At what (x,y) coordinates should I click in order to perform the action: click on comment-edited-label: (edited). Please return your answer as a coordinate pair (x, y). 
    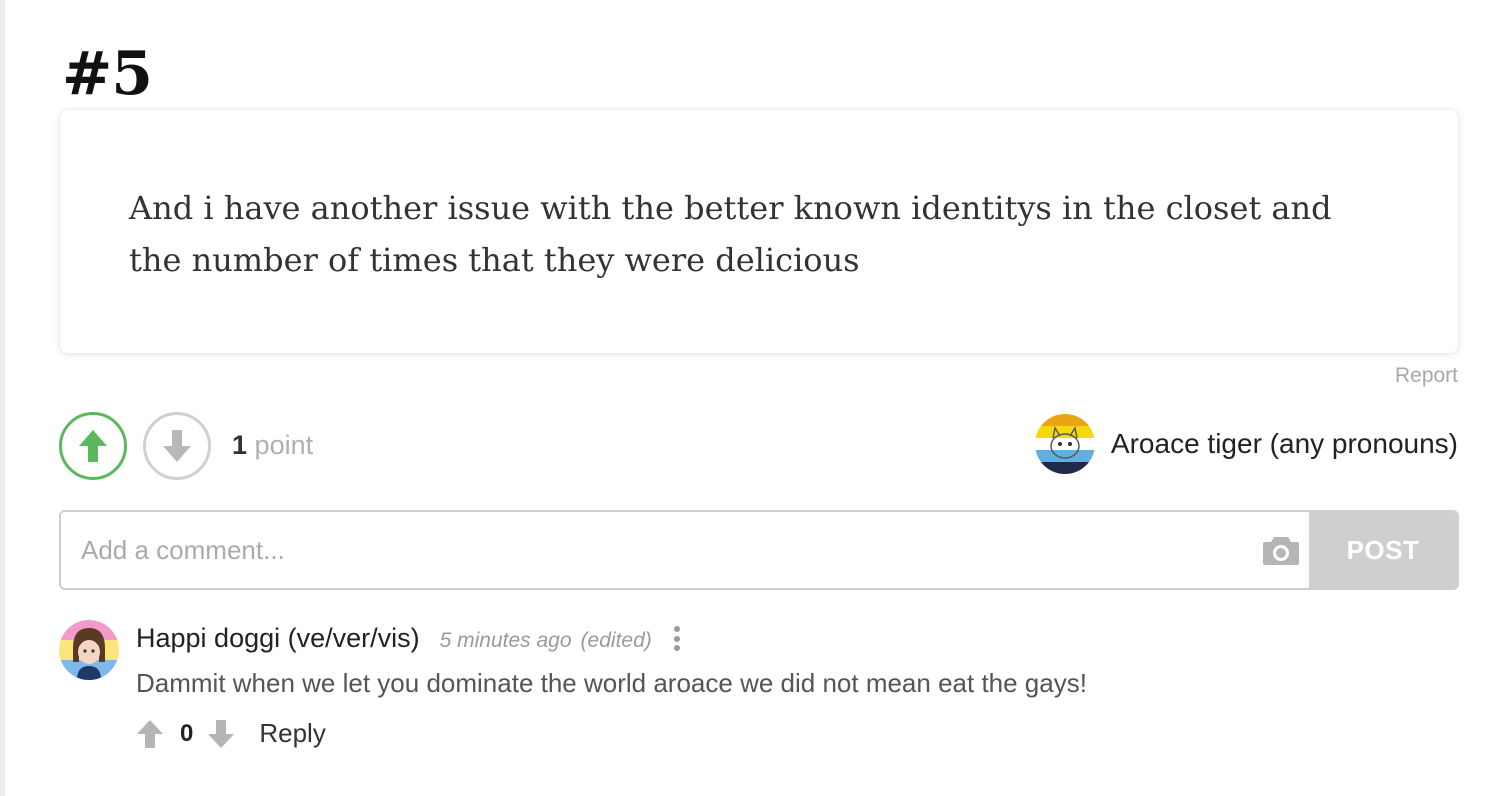
    Looking at the image, I should click on (616, 640).